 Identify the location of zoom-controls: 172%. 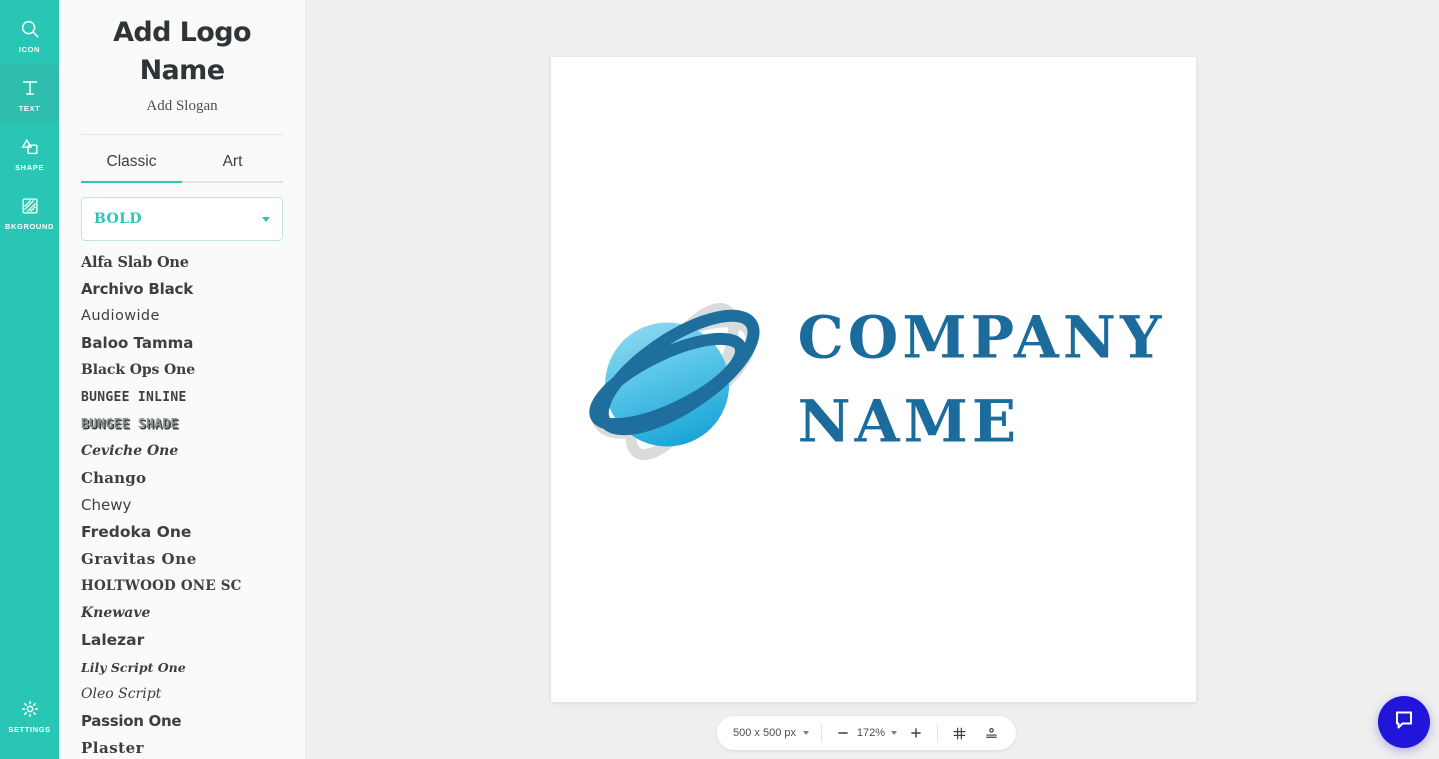
(879, 733).